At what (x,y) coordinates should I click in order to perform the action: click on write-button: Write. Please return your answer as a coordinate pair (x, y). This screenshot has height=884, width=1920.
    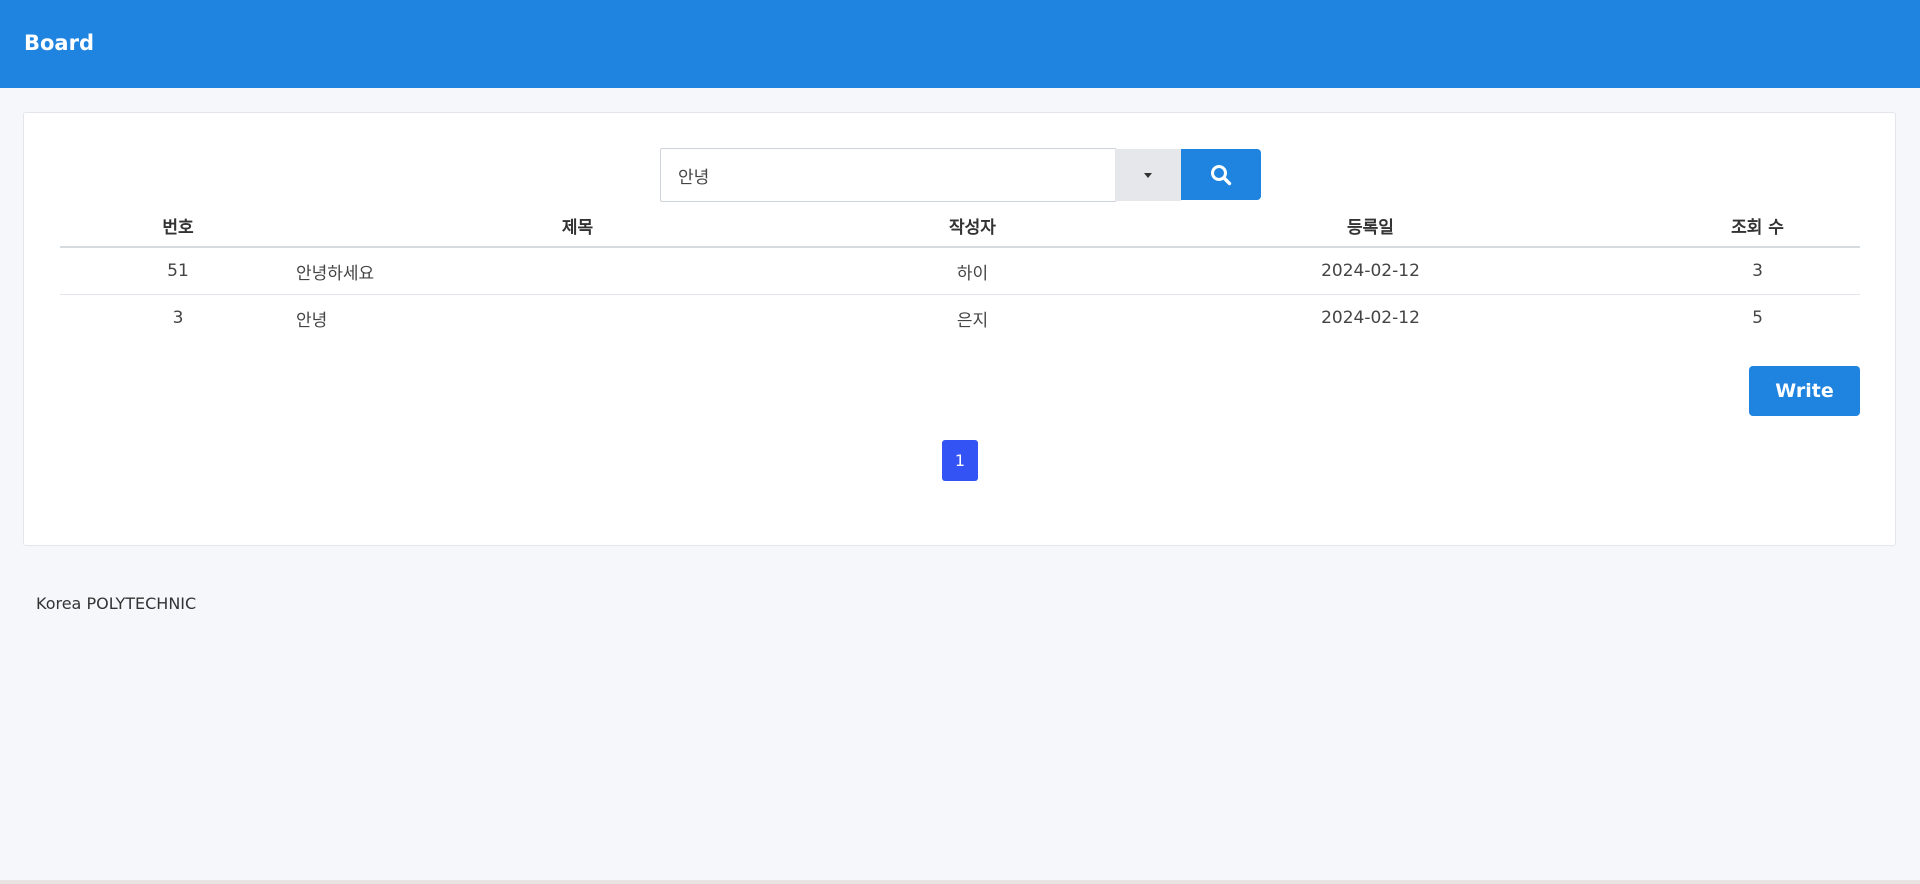
    Looking at the image, I should click on (1804, 391).